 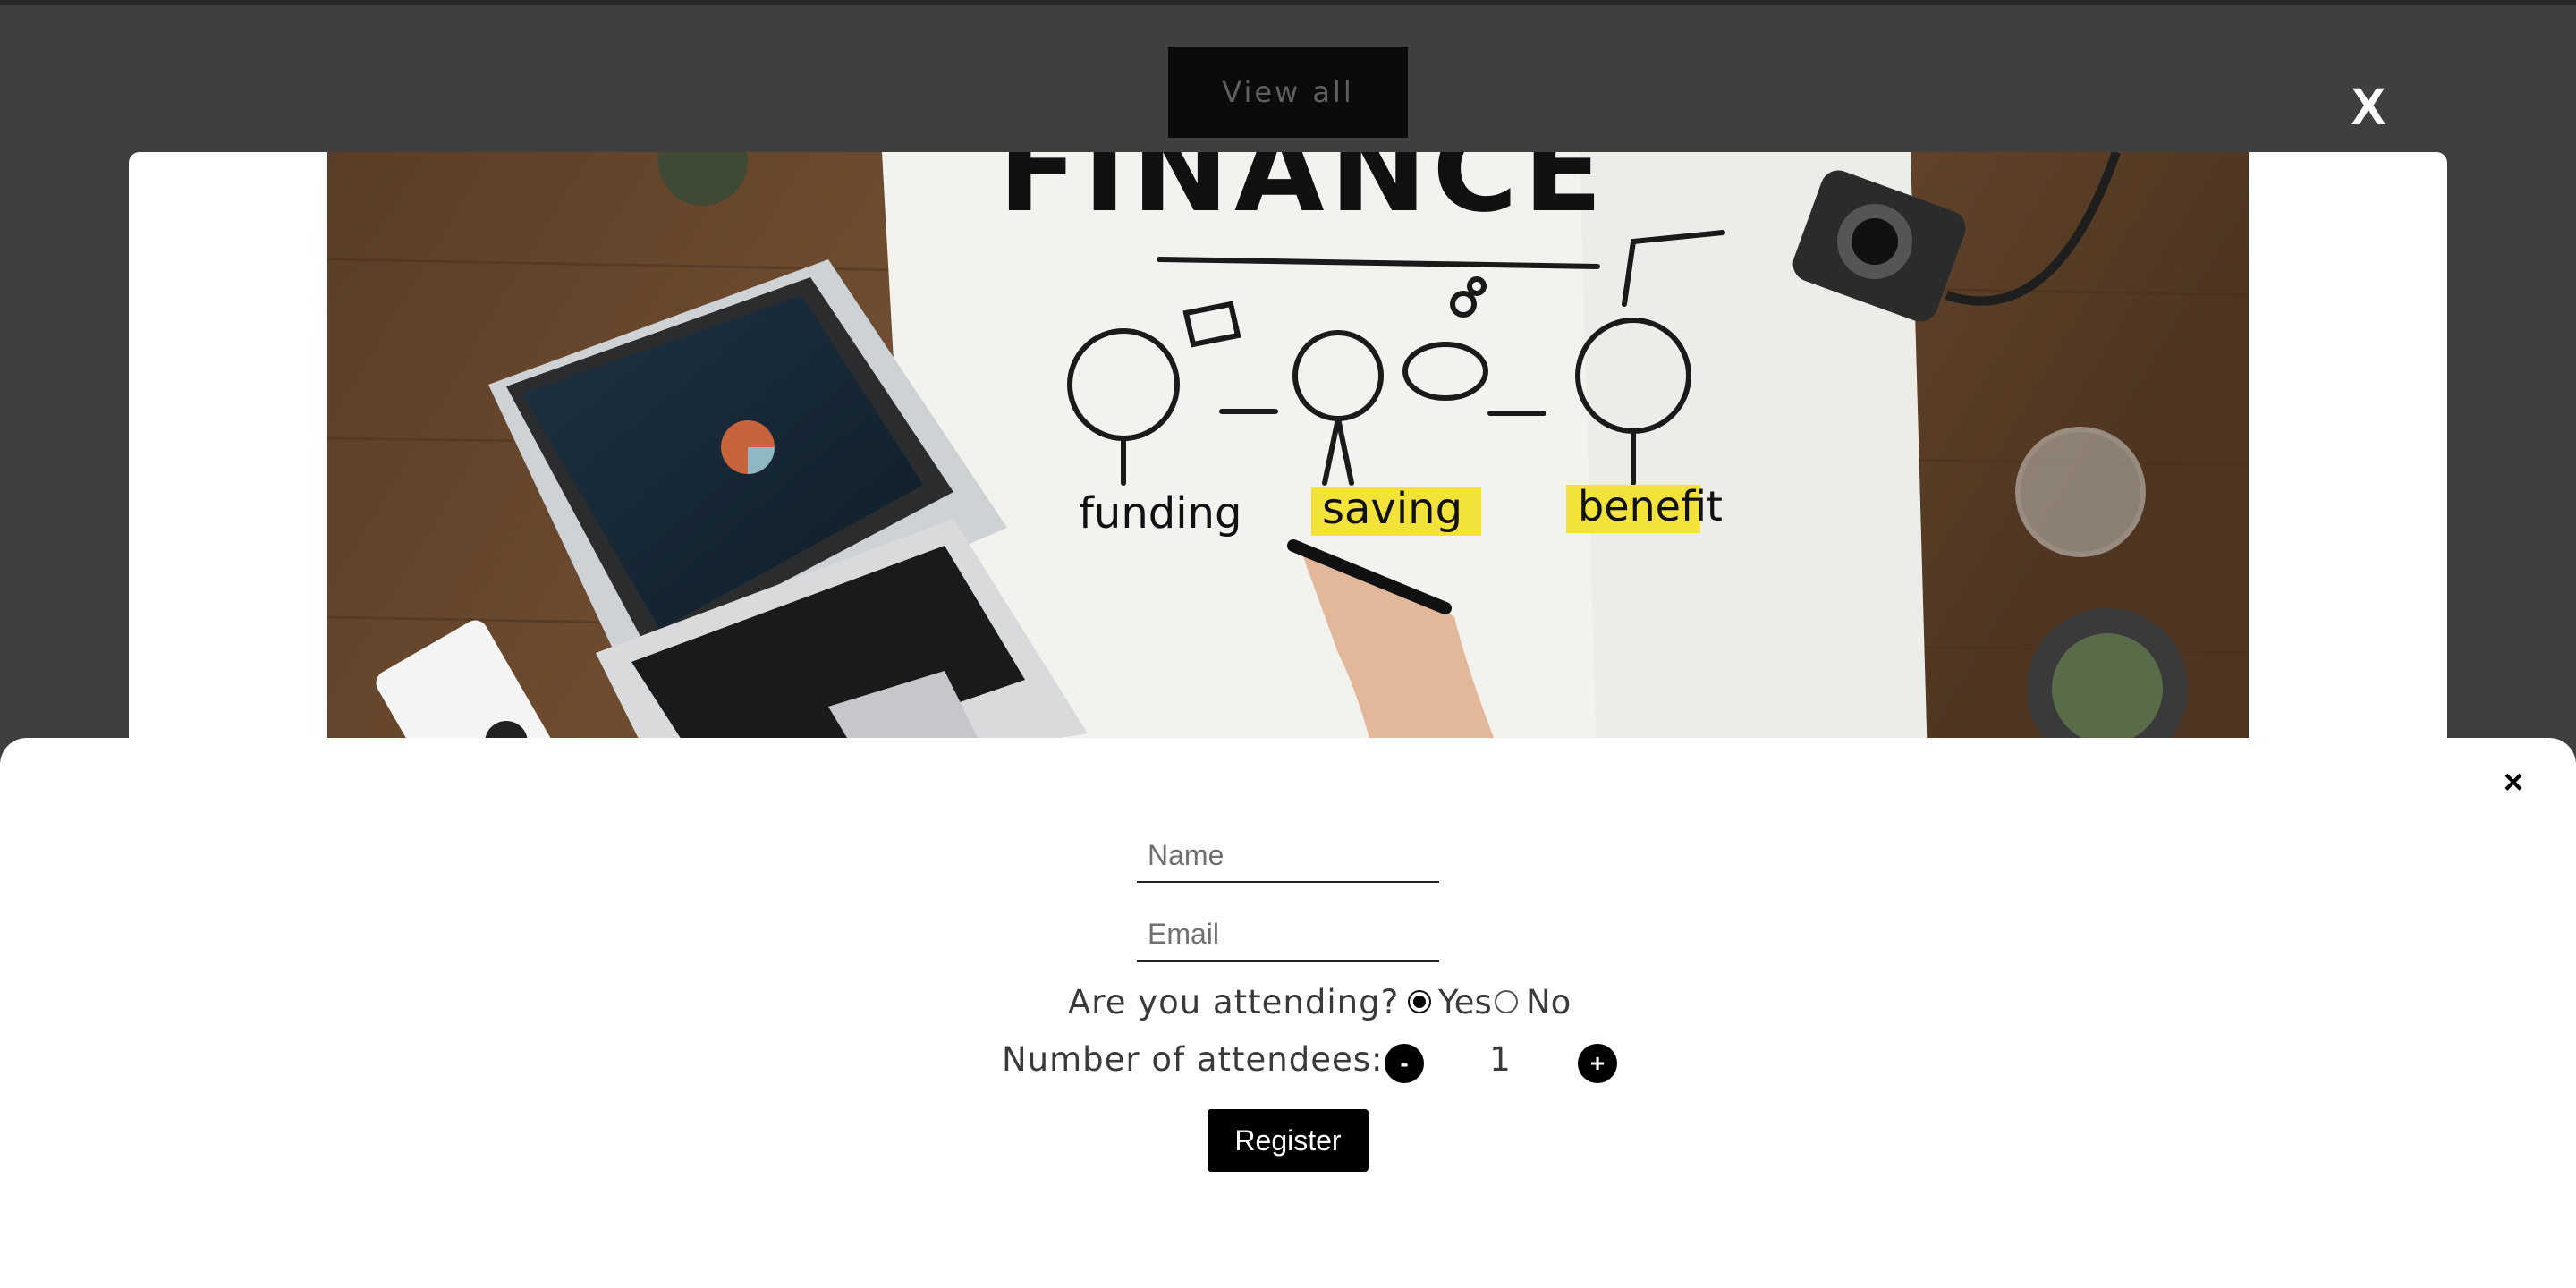 What do you see at coordinates (2368, 106) in the screenshot?
I see `close-icon: X` at bounding box center [2368, 106].